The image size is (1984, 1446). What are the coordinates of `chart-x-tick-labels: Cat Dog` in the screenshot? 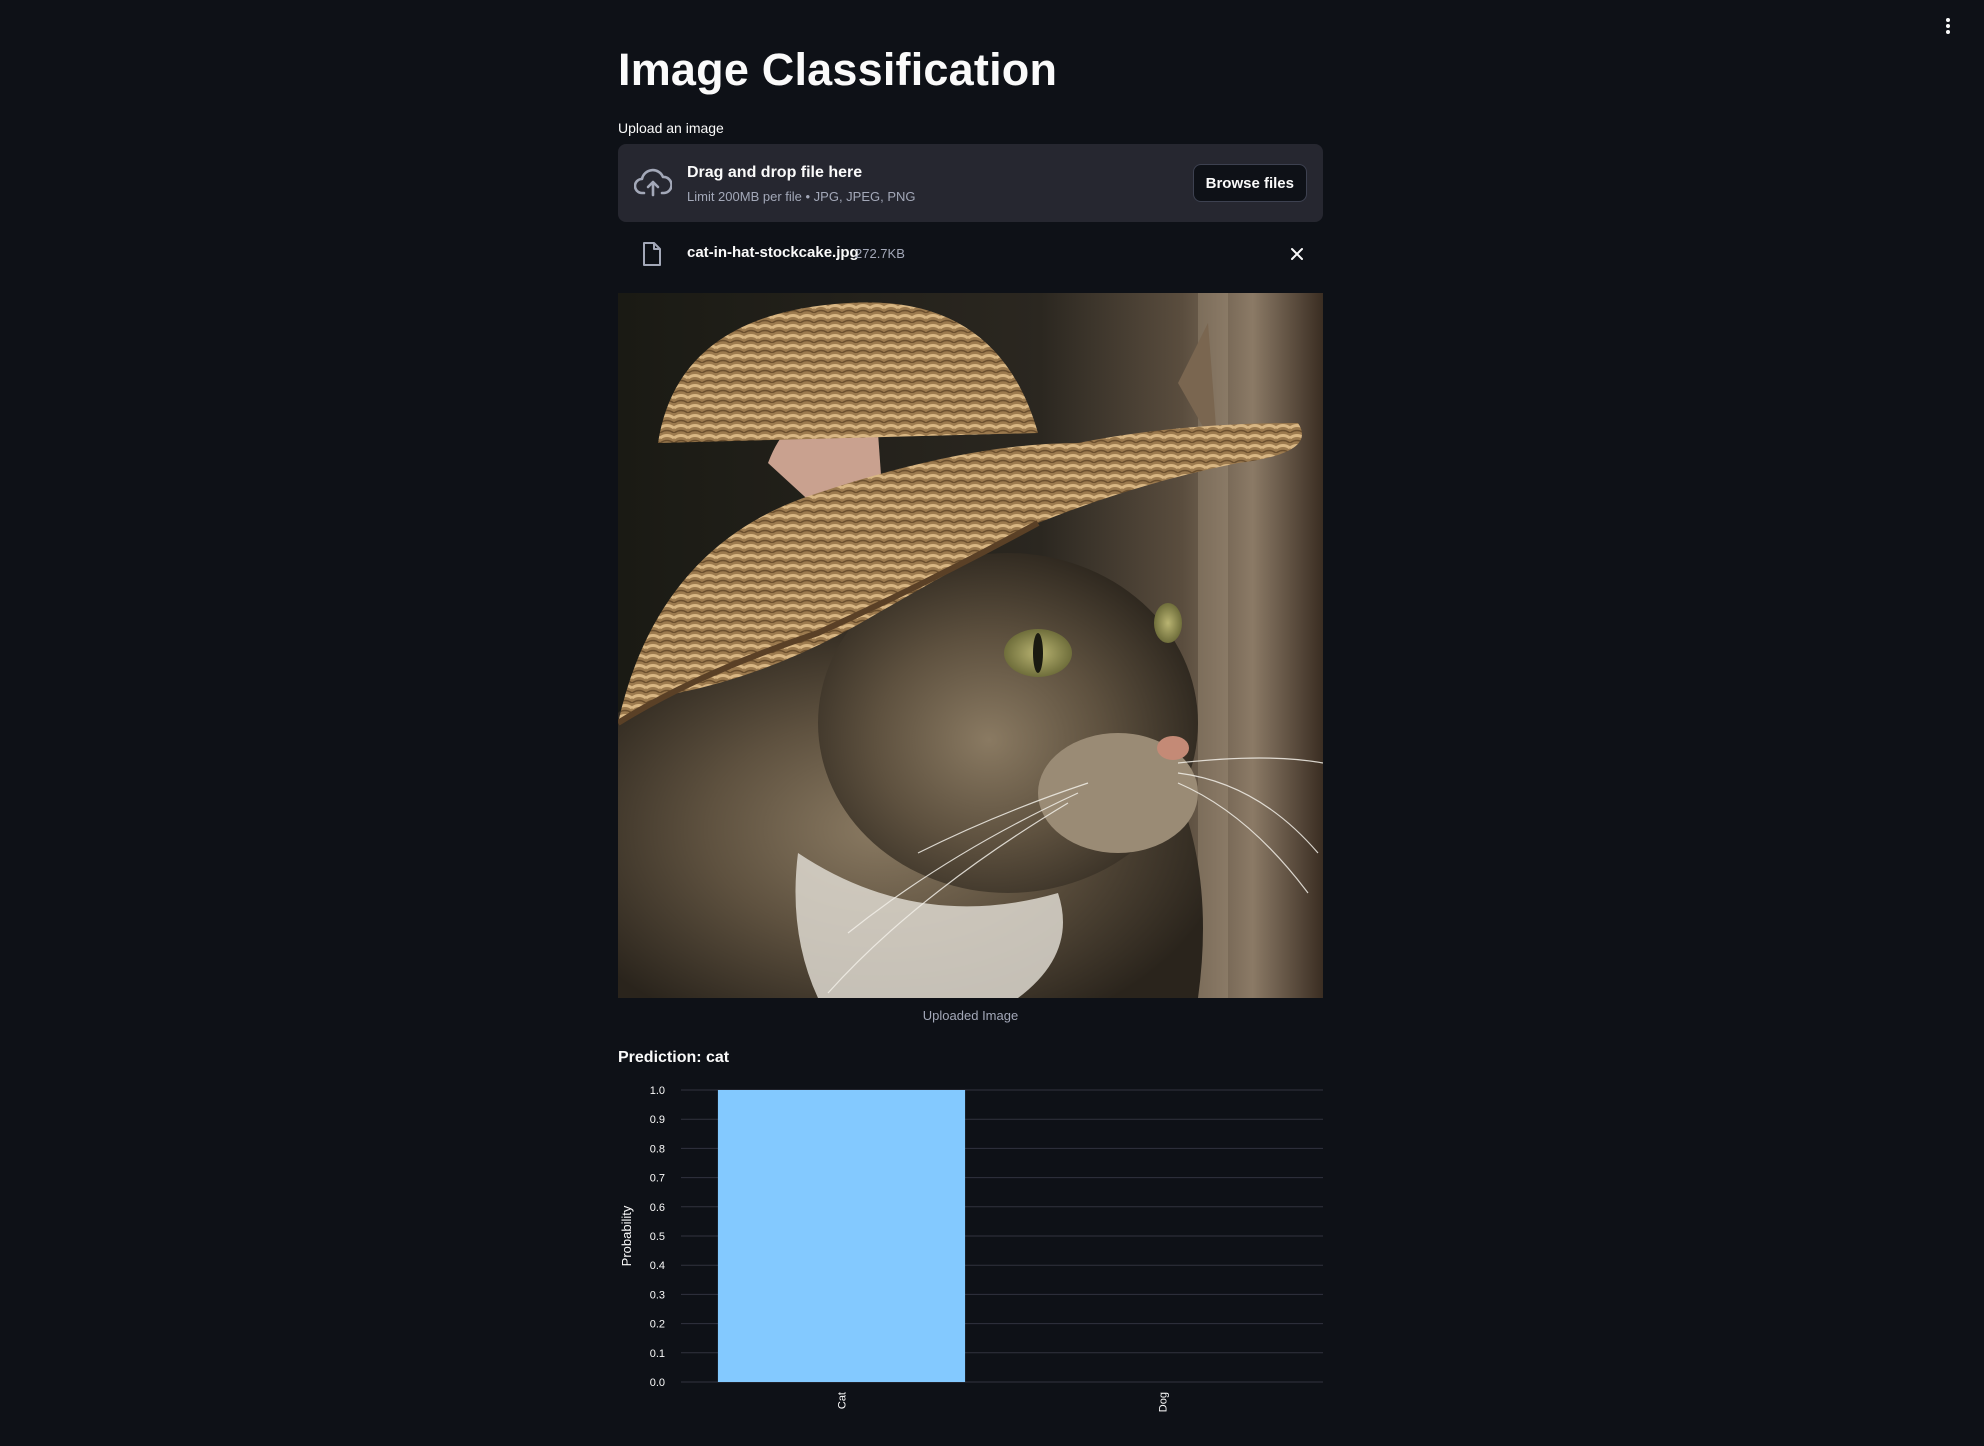 It's located at (1003, 1402).